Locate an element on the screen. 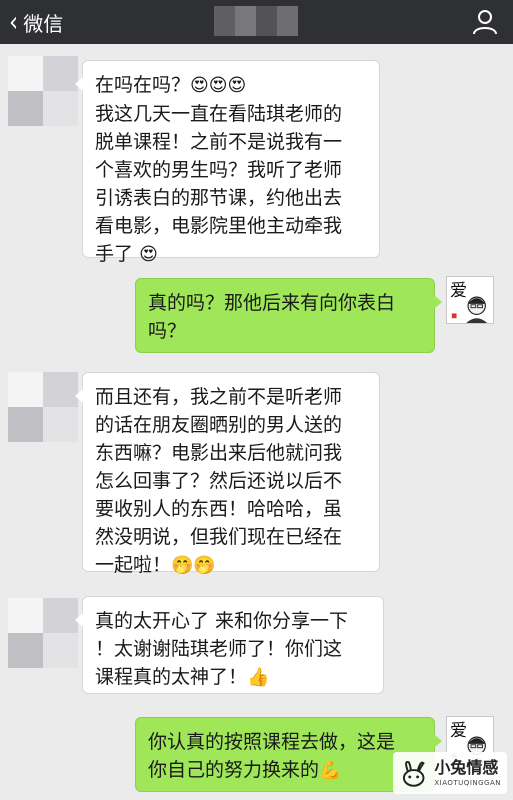  message-line: 而且还有，我之前不是听老师 is located at coordinates (219, 397).